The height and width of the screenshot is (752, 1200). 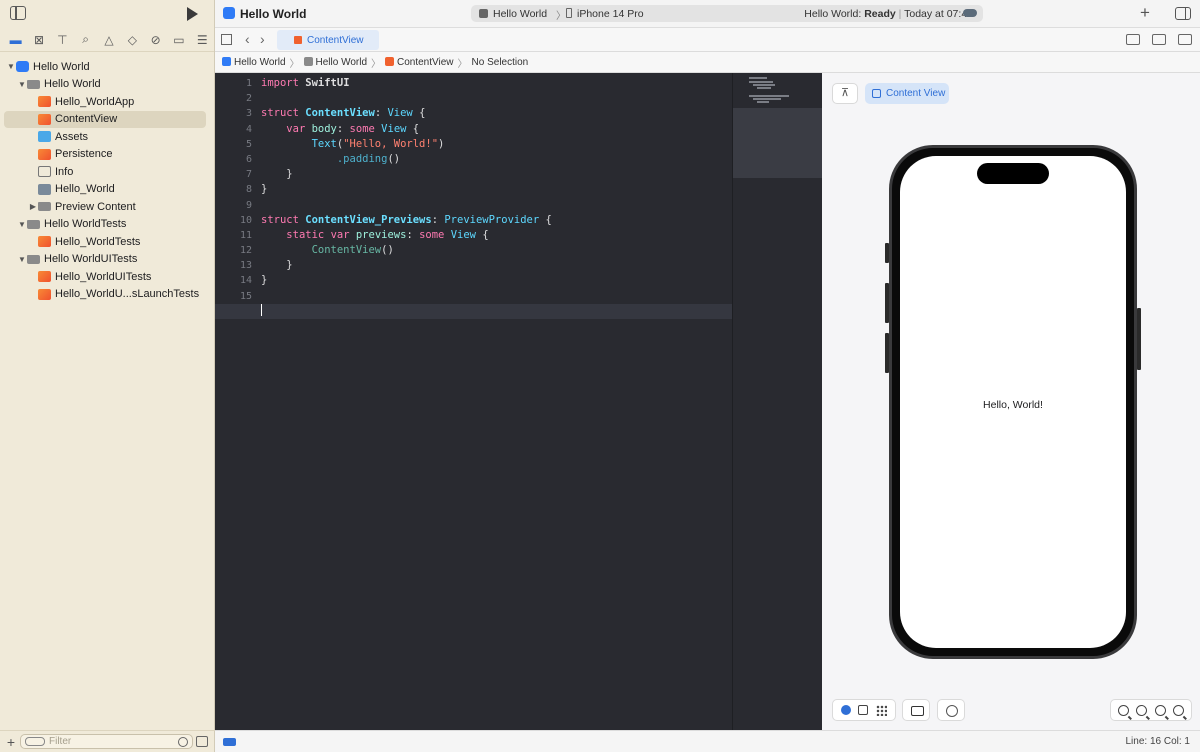 I want to click on zoom-out-icon, so click(x=1123, y=710).